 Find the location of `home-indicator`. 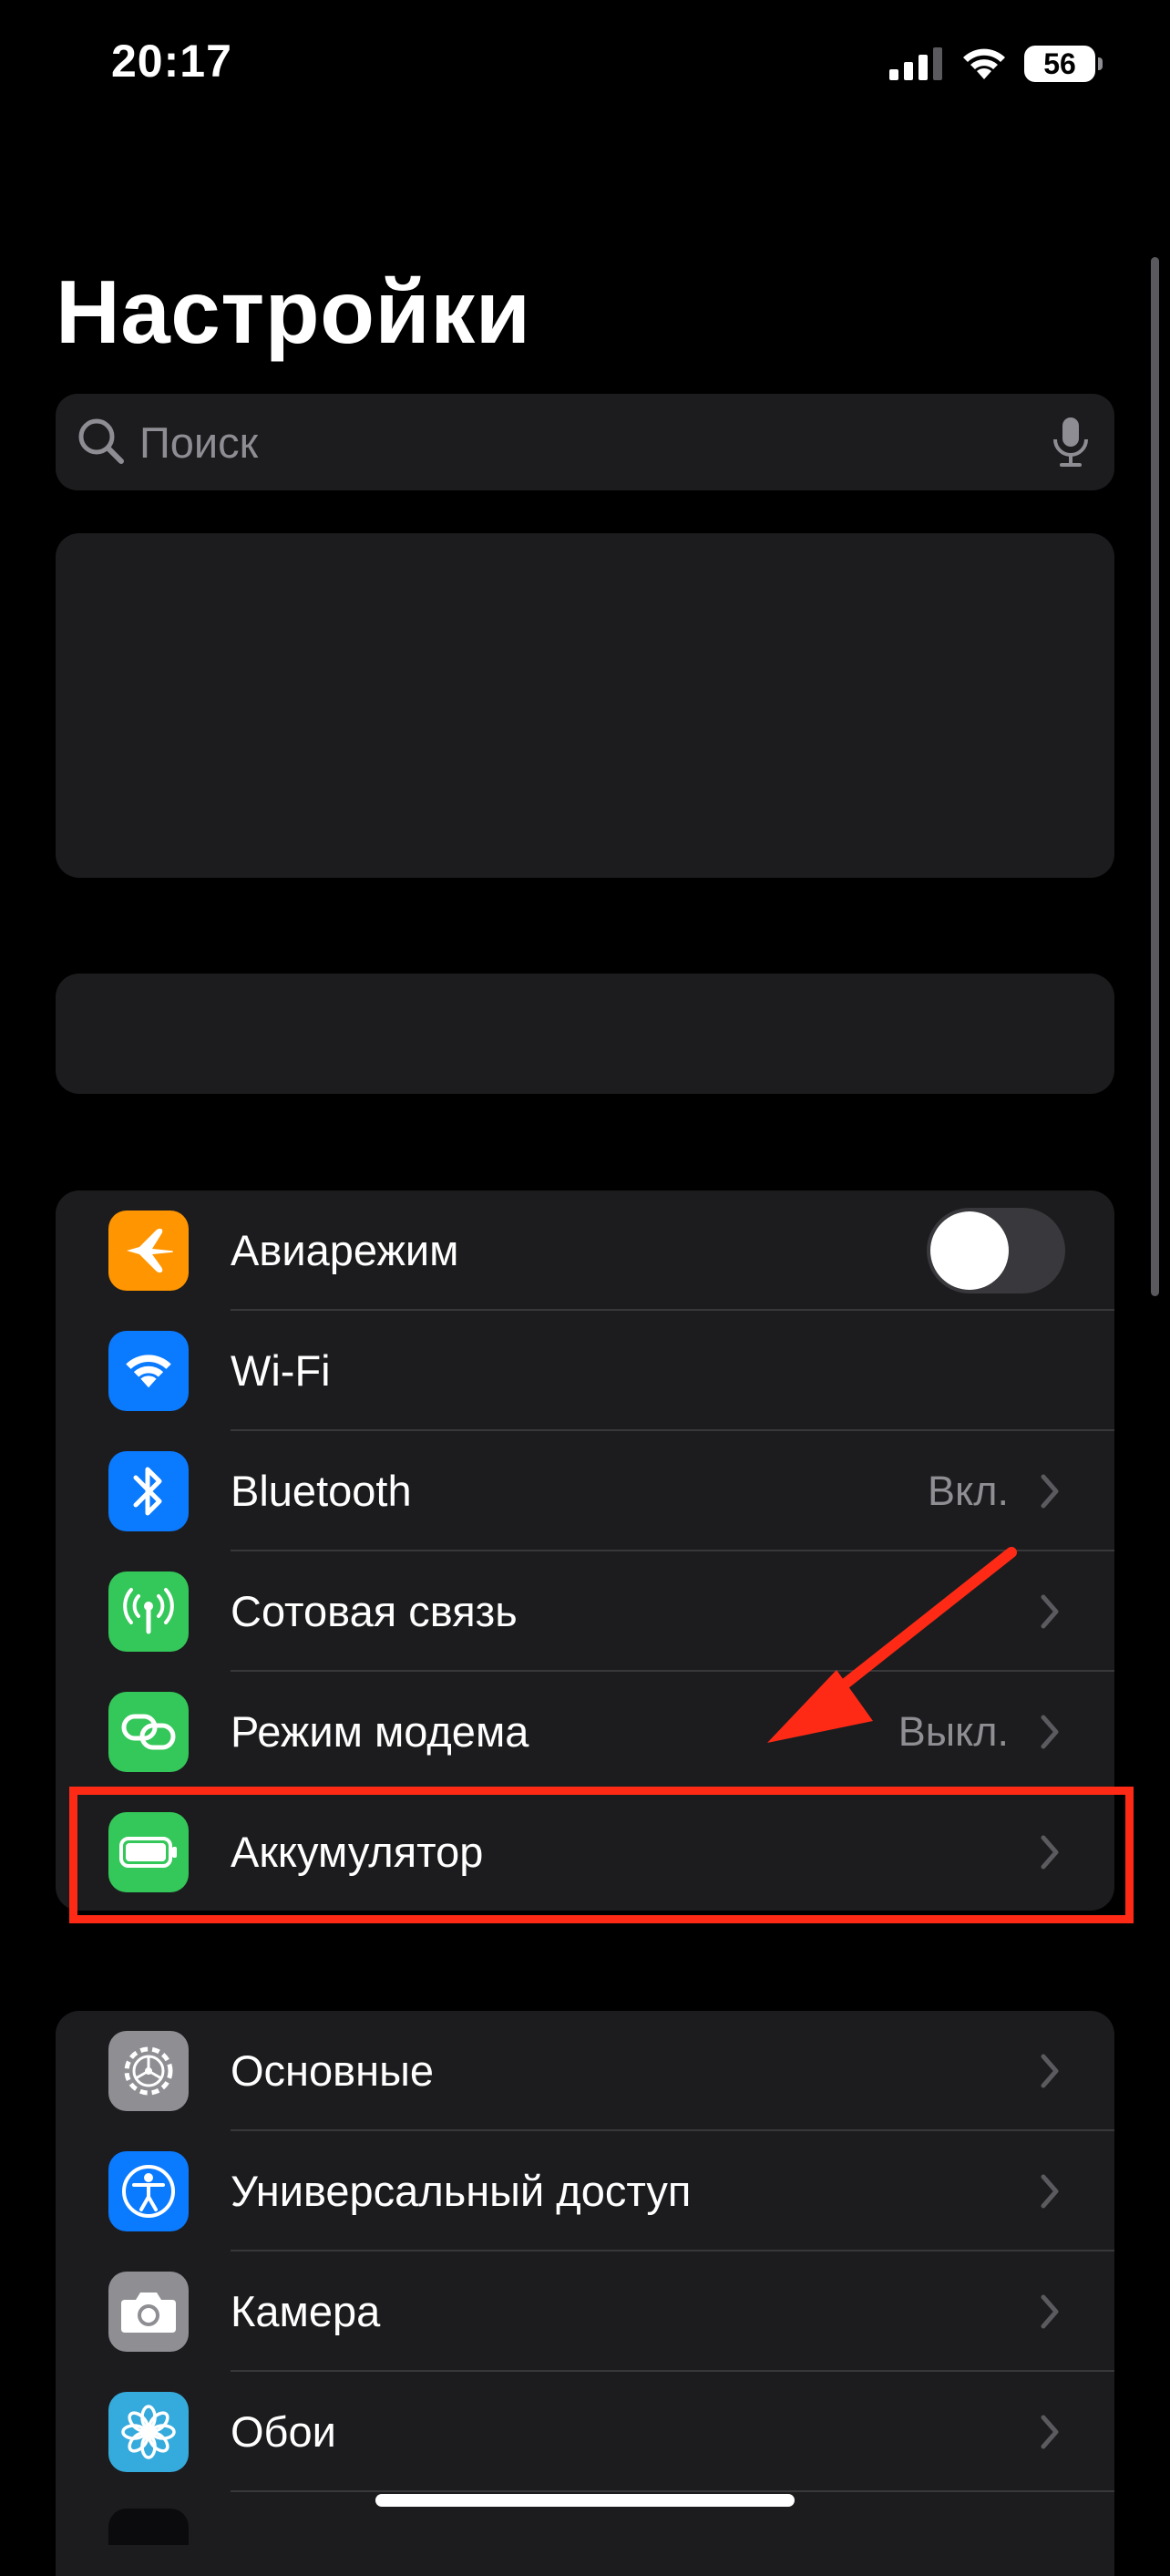

home-indicator is located at coordinates (585, 2500).